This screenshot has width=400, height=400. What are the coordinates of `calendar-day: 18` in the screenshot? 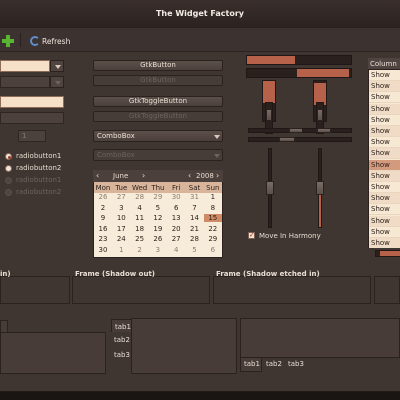 It's located at (140, 229).